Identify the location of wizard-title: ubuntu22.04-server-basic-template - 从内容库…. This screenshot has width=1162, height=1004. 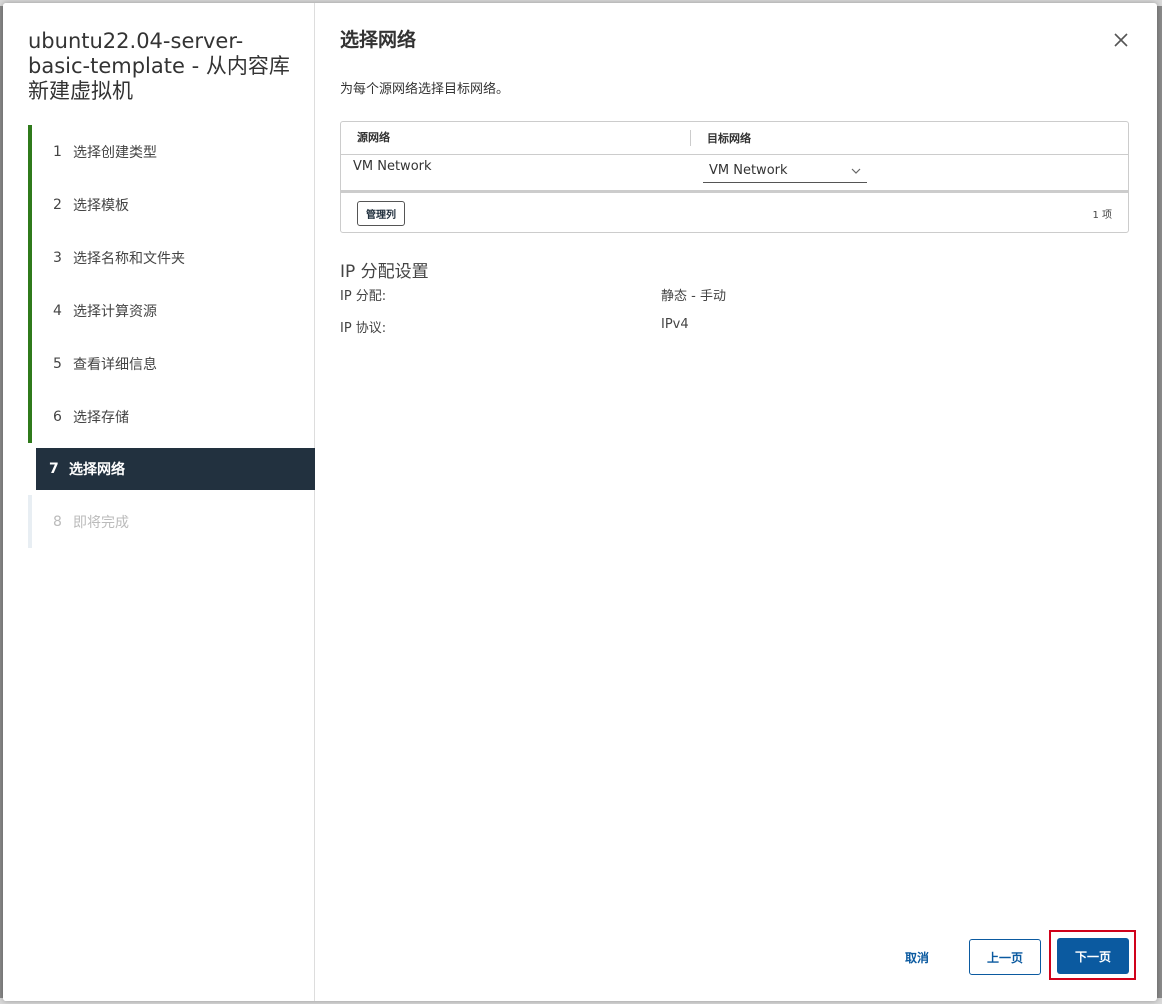
(159, 66).